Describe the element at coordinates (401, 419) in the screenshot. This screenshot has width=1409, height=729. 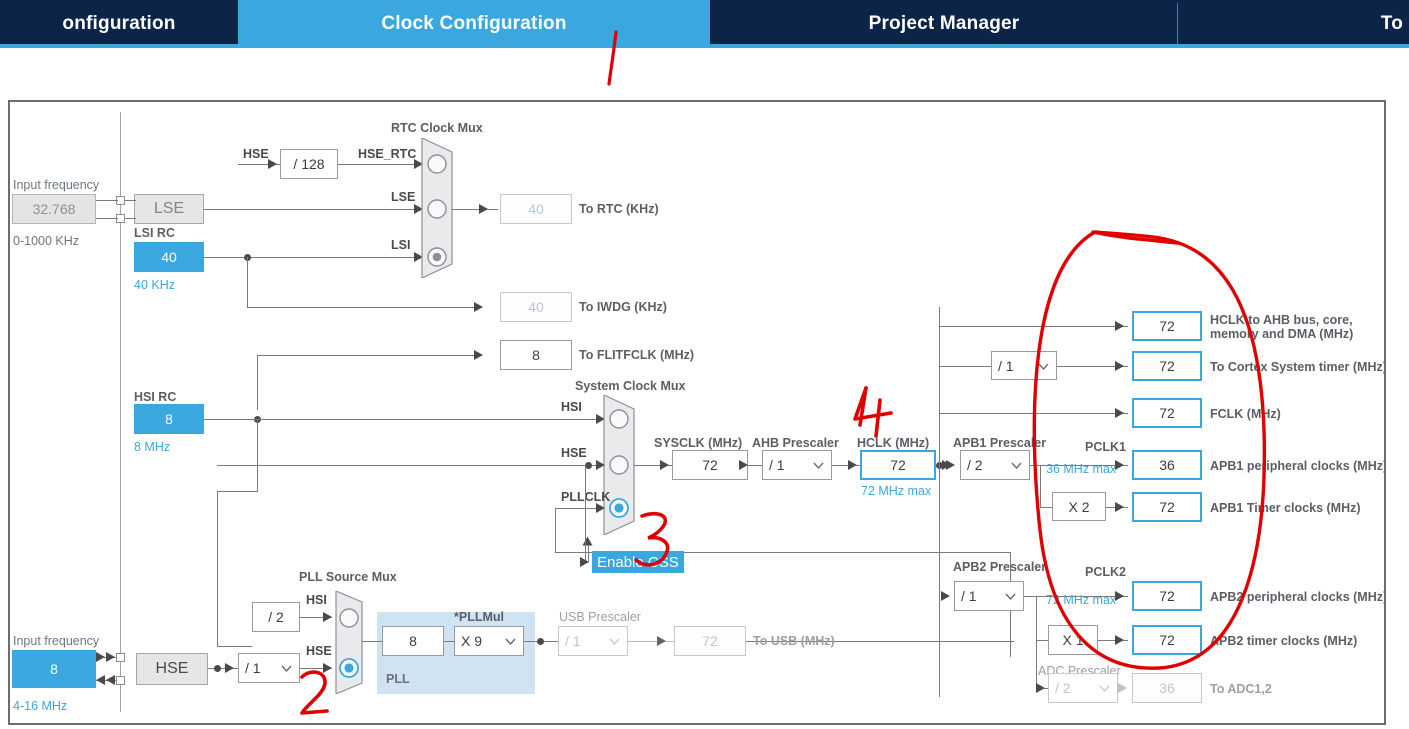
I see `wire-hsi-to-sysmux` at that location.